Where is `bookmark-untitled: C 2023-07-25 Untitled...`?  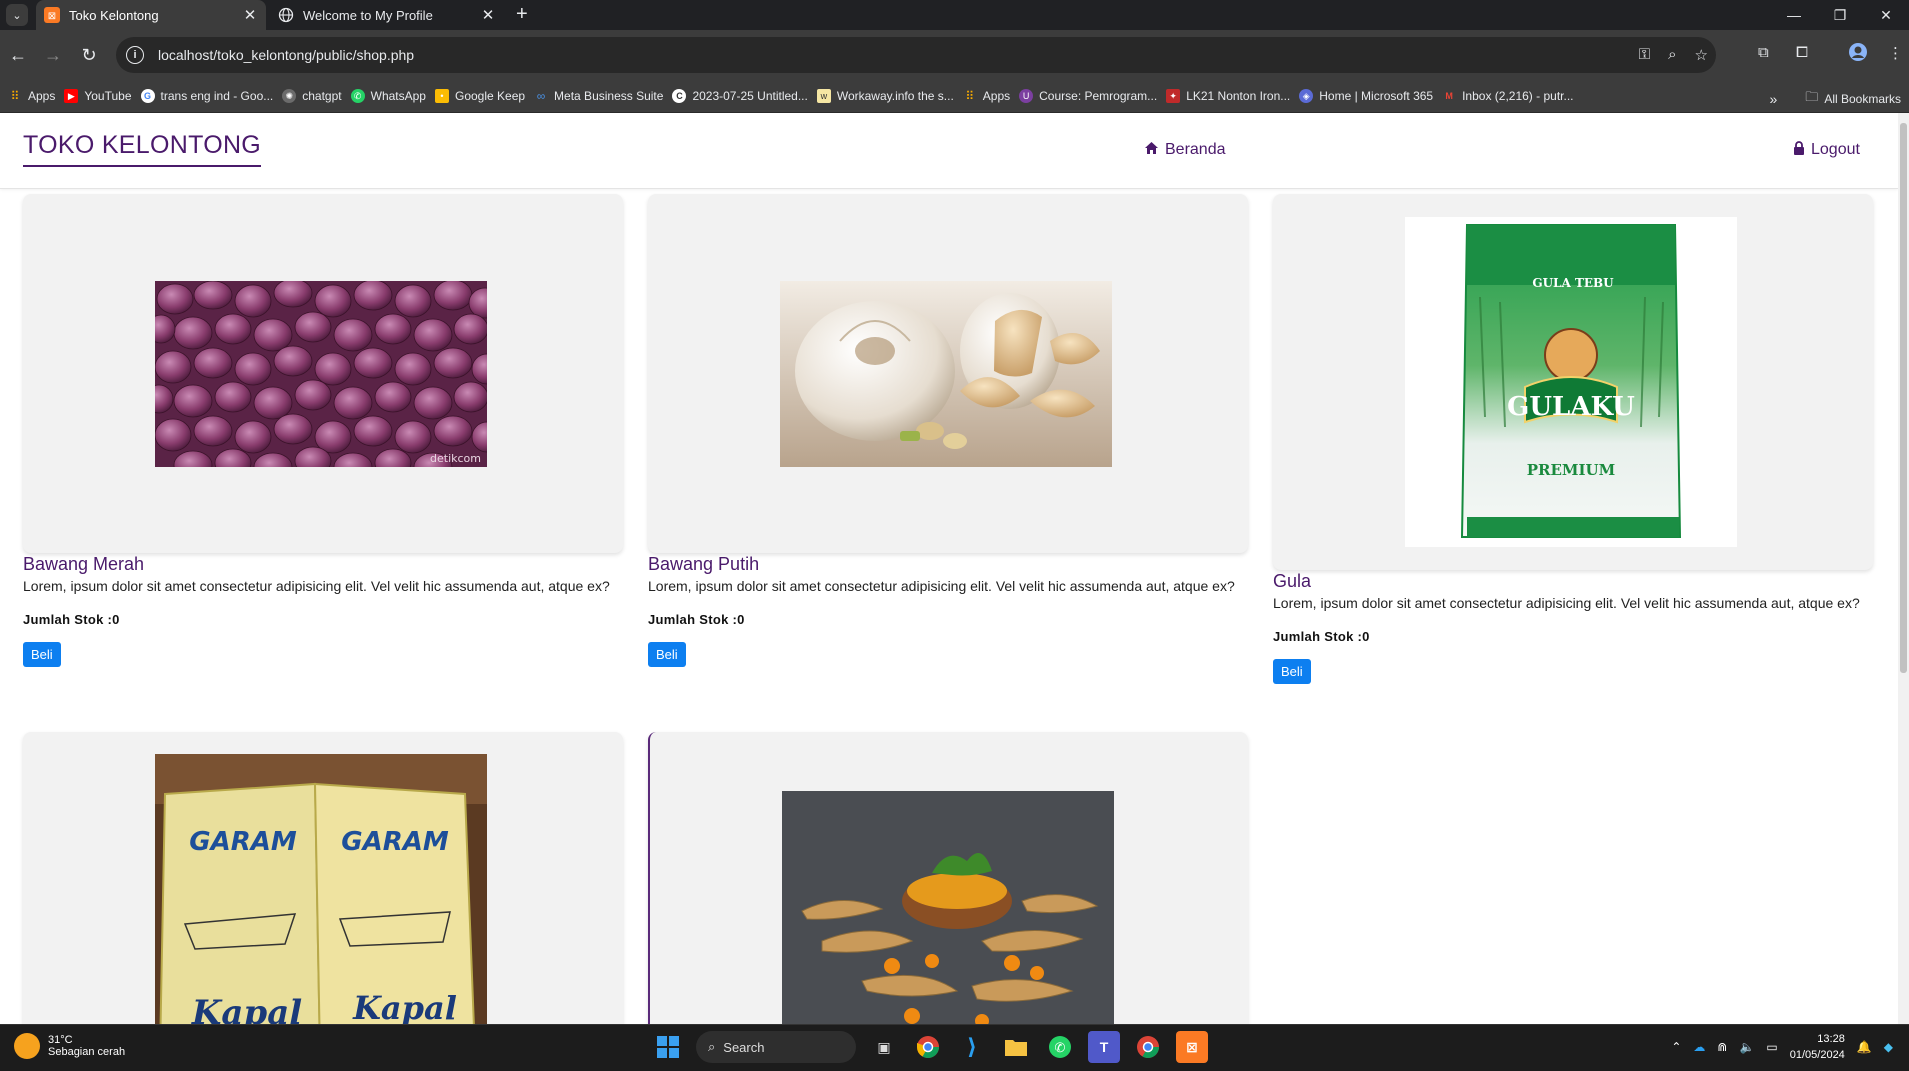 bookmark-untitled: C 2023-07-25 Untitled... is located at coordinates (740, 96).